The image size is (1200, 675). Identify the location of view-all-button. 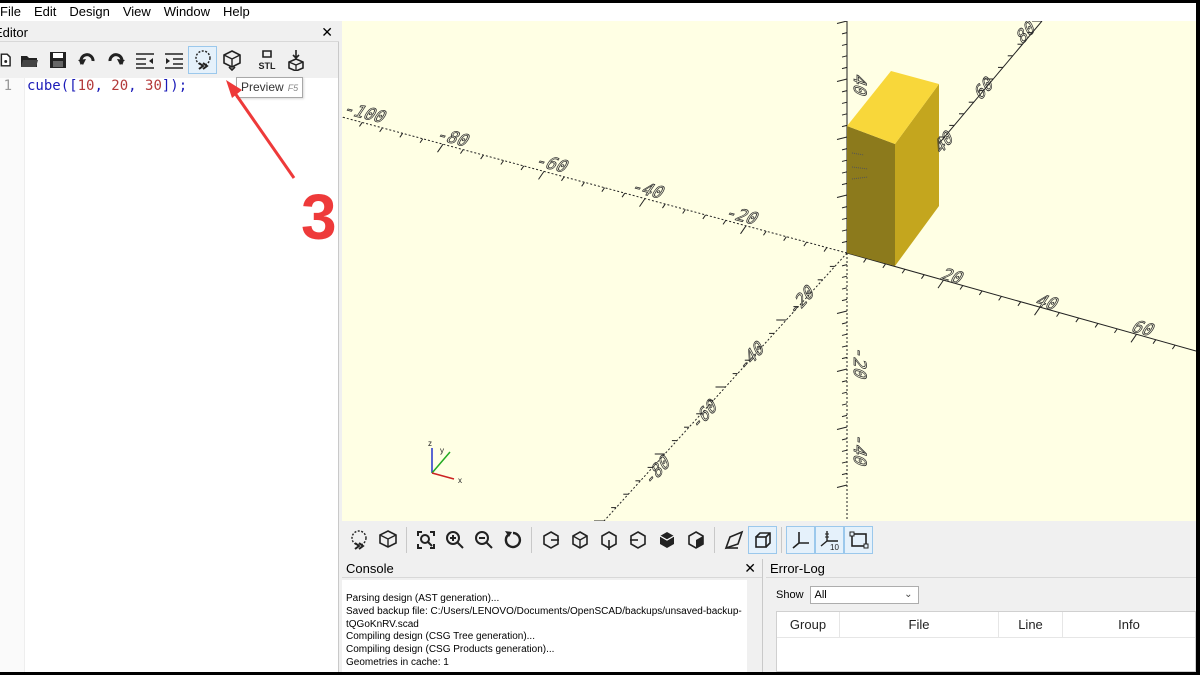
(425, 540).